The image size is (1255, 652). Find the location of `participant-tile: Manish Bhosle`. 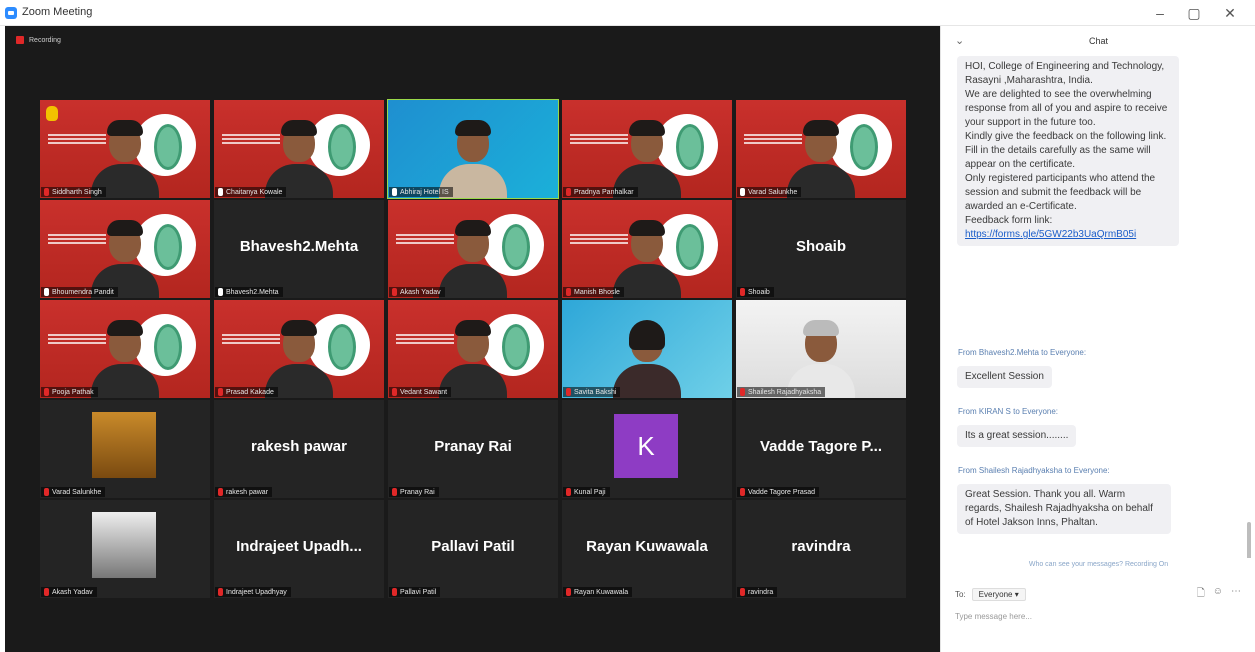

participant-tile: Manish Bhosle is located at coordinates (647, 249).